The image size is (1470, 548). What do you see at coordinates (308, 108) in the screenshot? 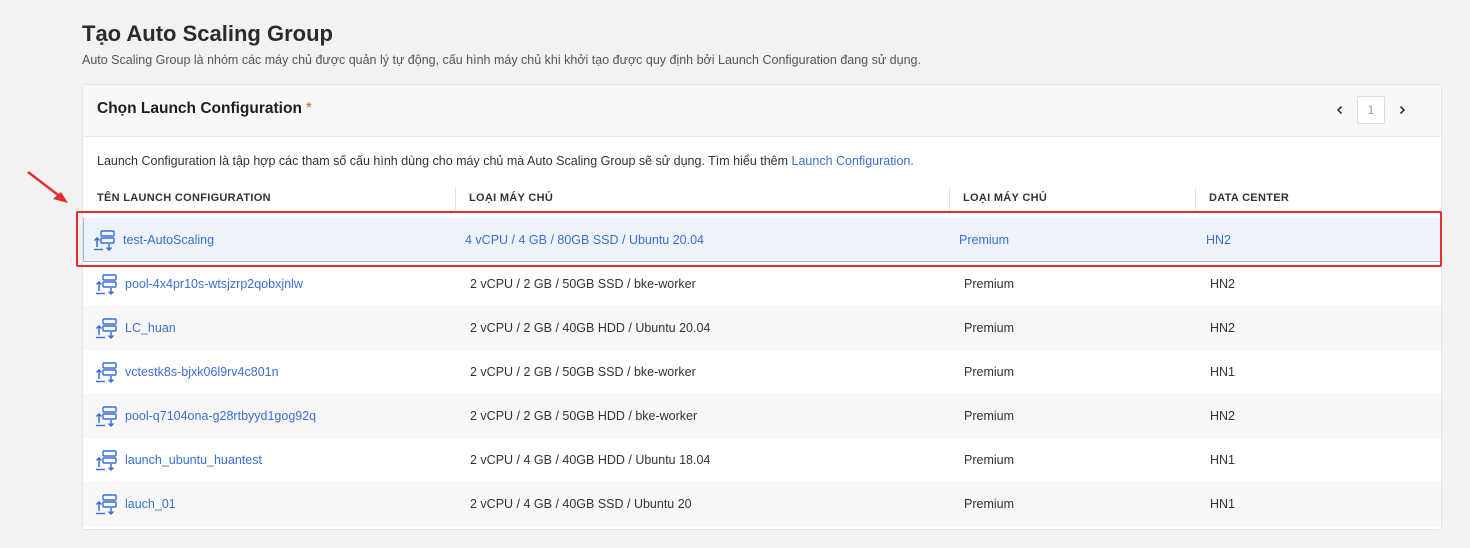
I see `required-mark: *` at bounding box center [308, 108].